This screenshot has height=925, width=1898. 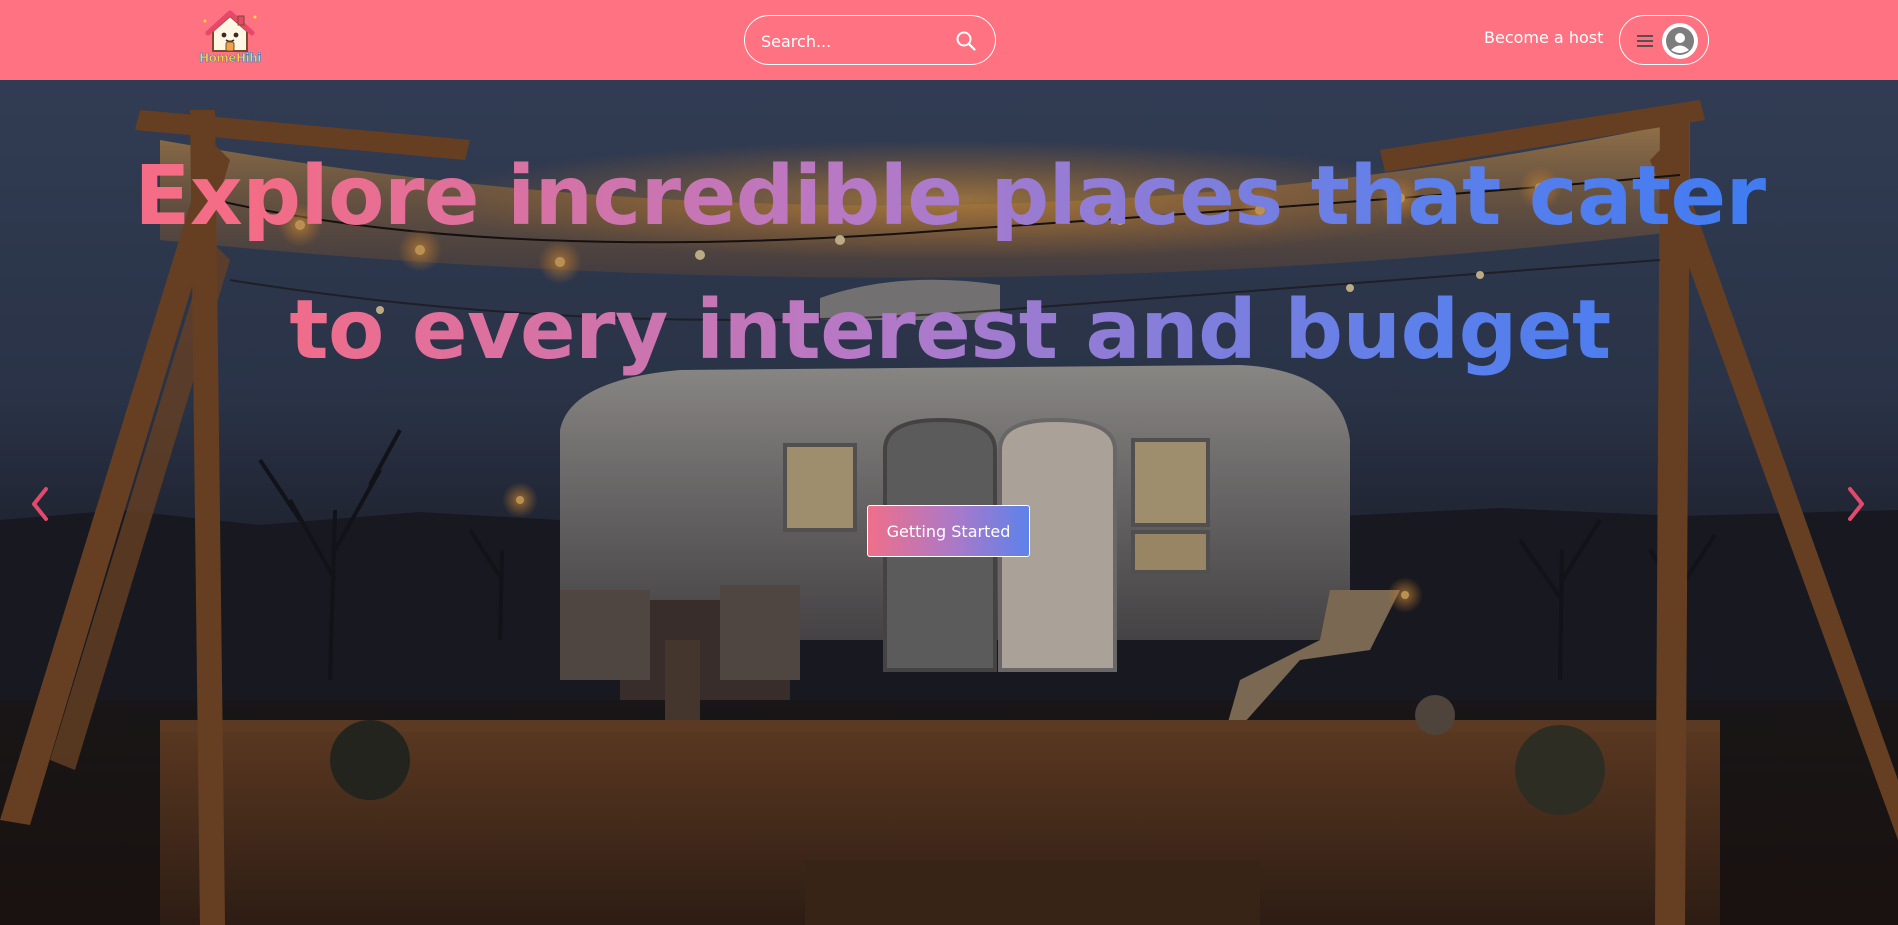 I want to click on search-icon, so click(x=966, y=41).